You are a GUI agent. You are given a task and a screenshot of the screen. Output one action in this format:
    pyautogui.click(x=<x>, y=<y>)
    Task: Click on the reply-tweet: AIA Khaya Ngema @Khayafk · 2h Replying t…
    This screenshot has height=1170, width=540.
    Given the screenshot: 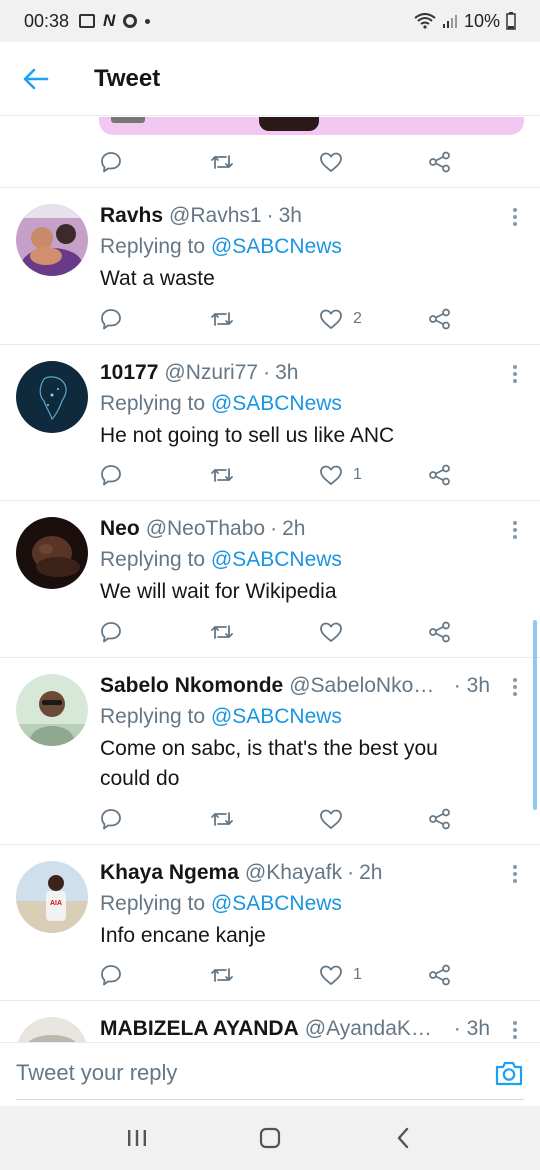 What is the action you would take?
    pyautogui.click(x=270, y=923)
    